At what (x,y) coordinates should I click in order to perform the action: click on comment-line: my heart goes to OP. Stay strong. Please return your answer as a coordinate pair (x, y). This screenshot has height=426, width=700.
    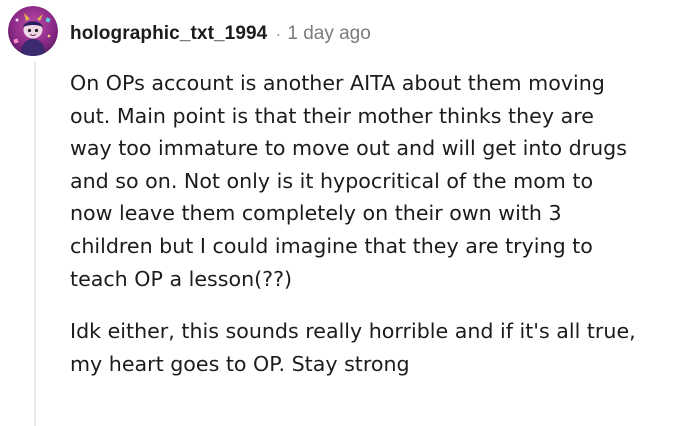
    Looking at the image, I should click on (240, 363).